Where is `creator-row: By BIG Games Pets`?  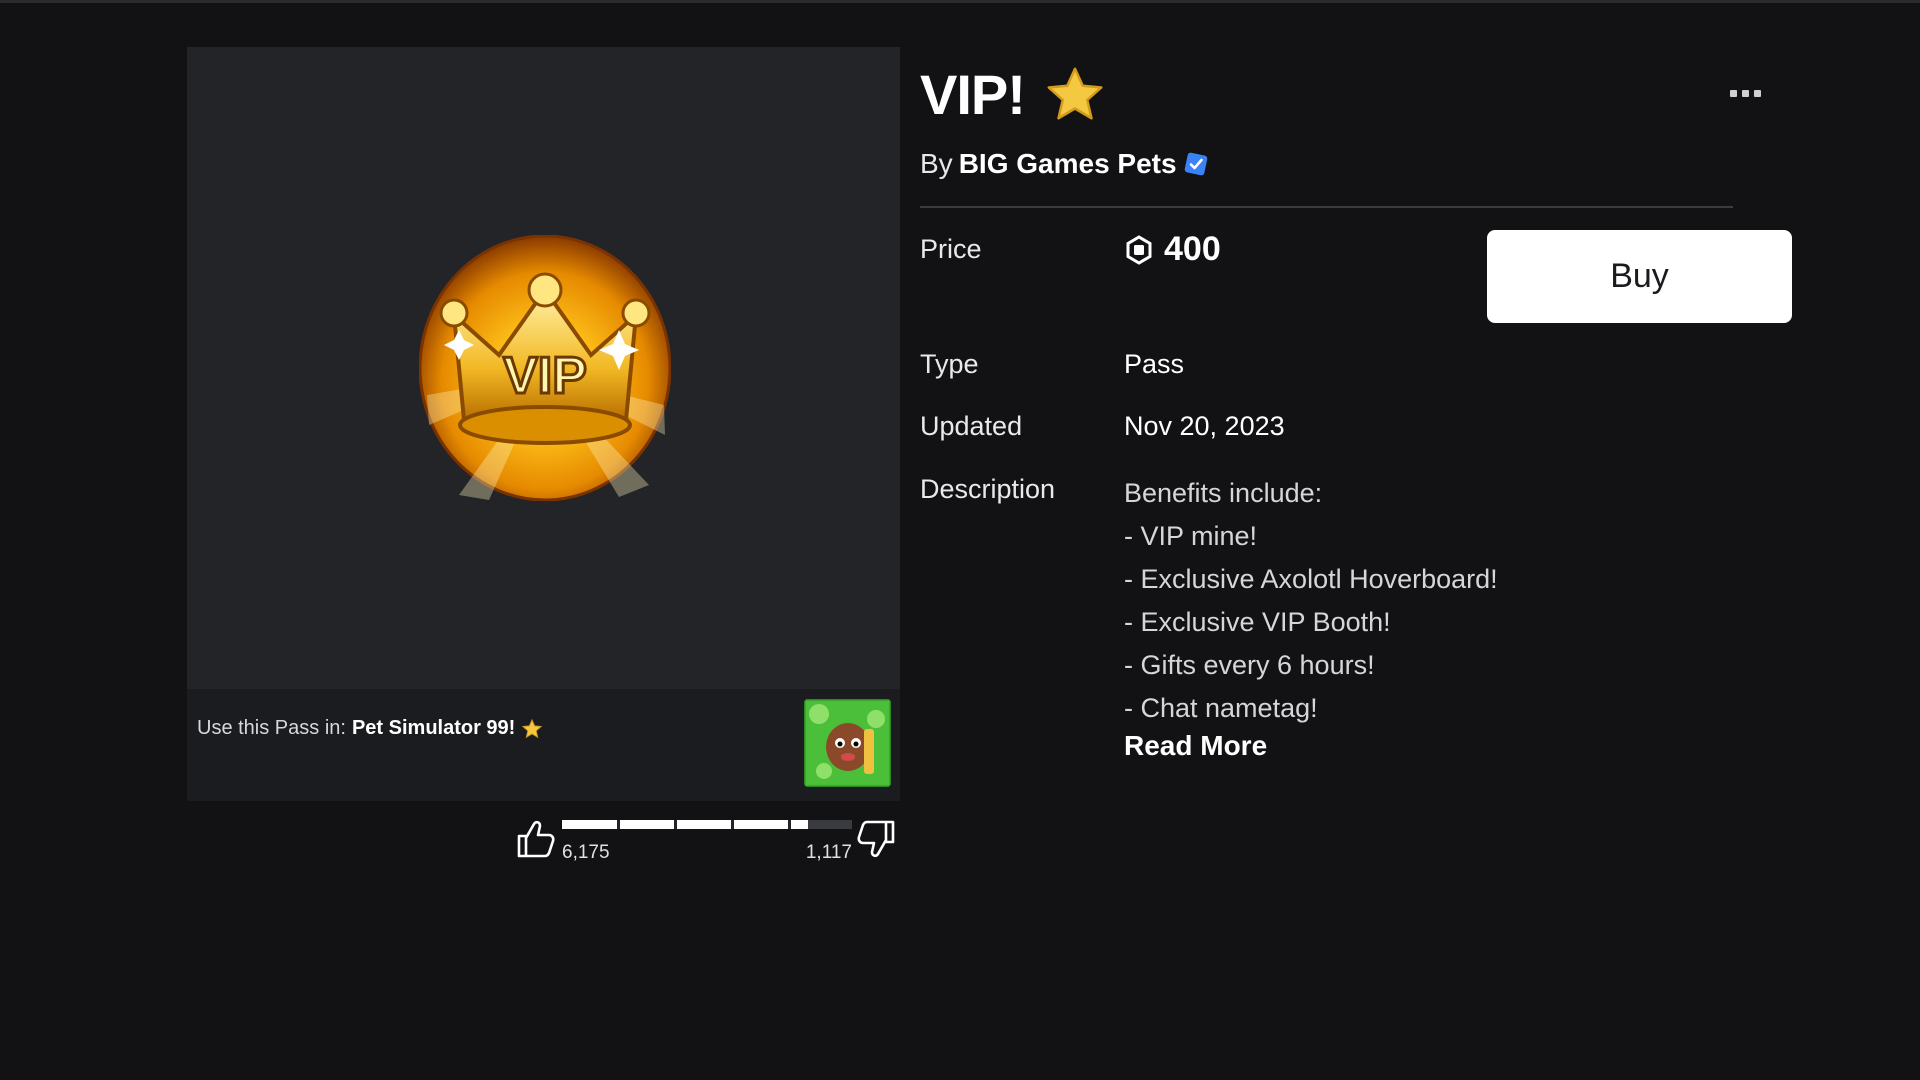
creator-row: By BIG Games Pets is located at coordinates (1064, 164).